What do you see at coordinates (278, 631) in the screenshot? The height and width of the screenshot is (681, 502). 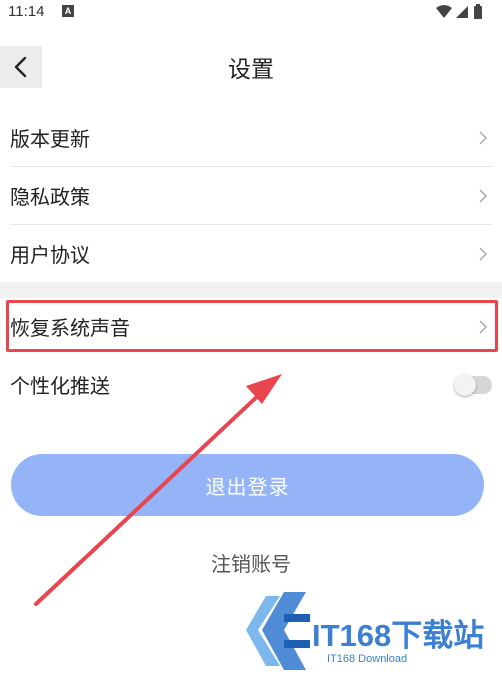 I see `watermark-logo-icon` at bounding box center [278, 631].